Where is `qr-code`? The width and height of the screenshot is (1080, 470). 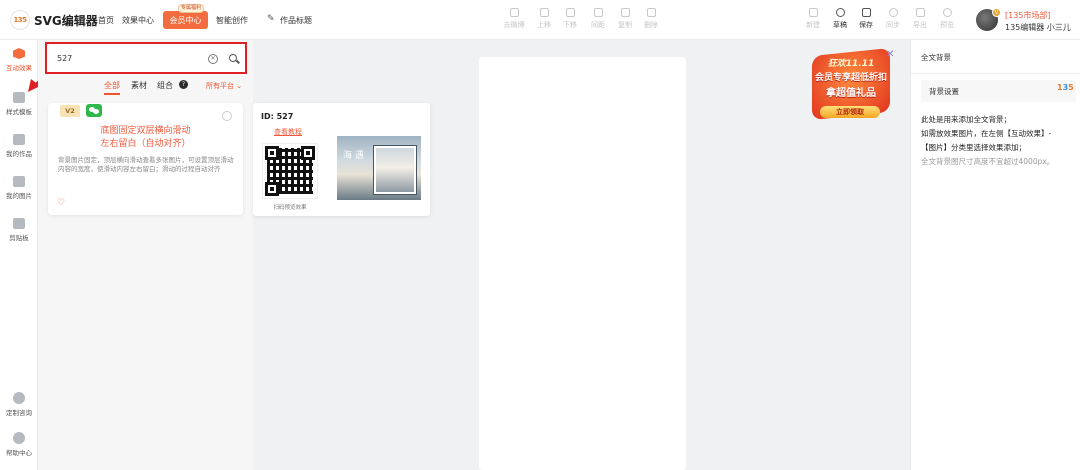 qr-code is located at coordinates (290, 171).